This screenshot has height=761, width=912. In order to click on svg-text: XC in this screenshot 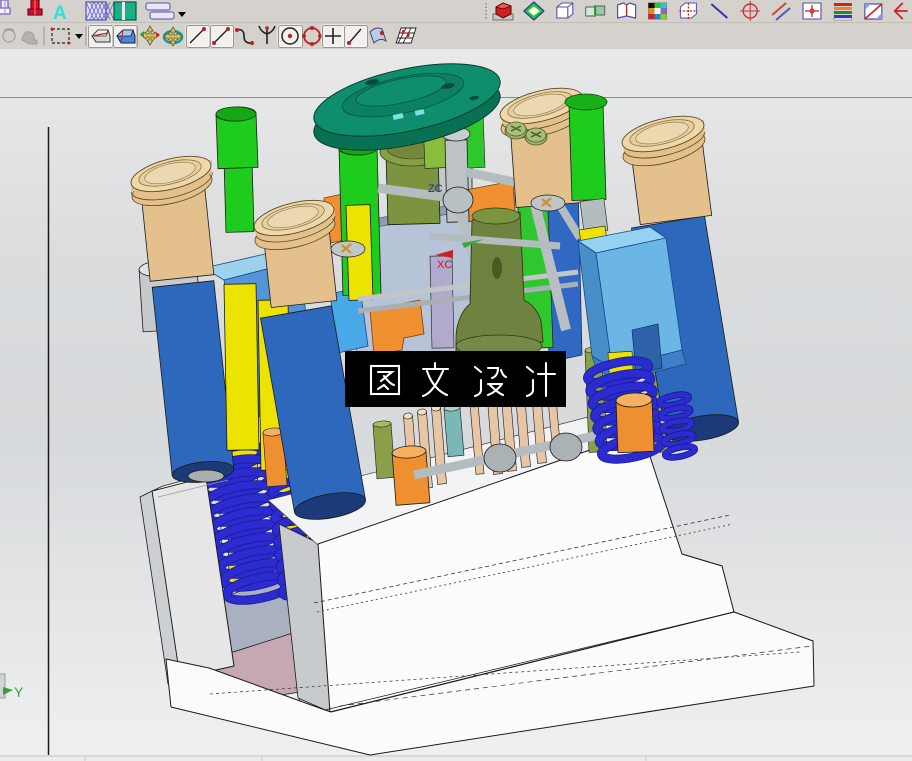, I will do `click(444, 265)`.